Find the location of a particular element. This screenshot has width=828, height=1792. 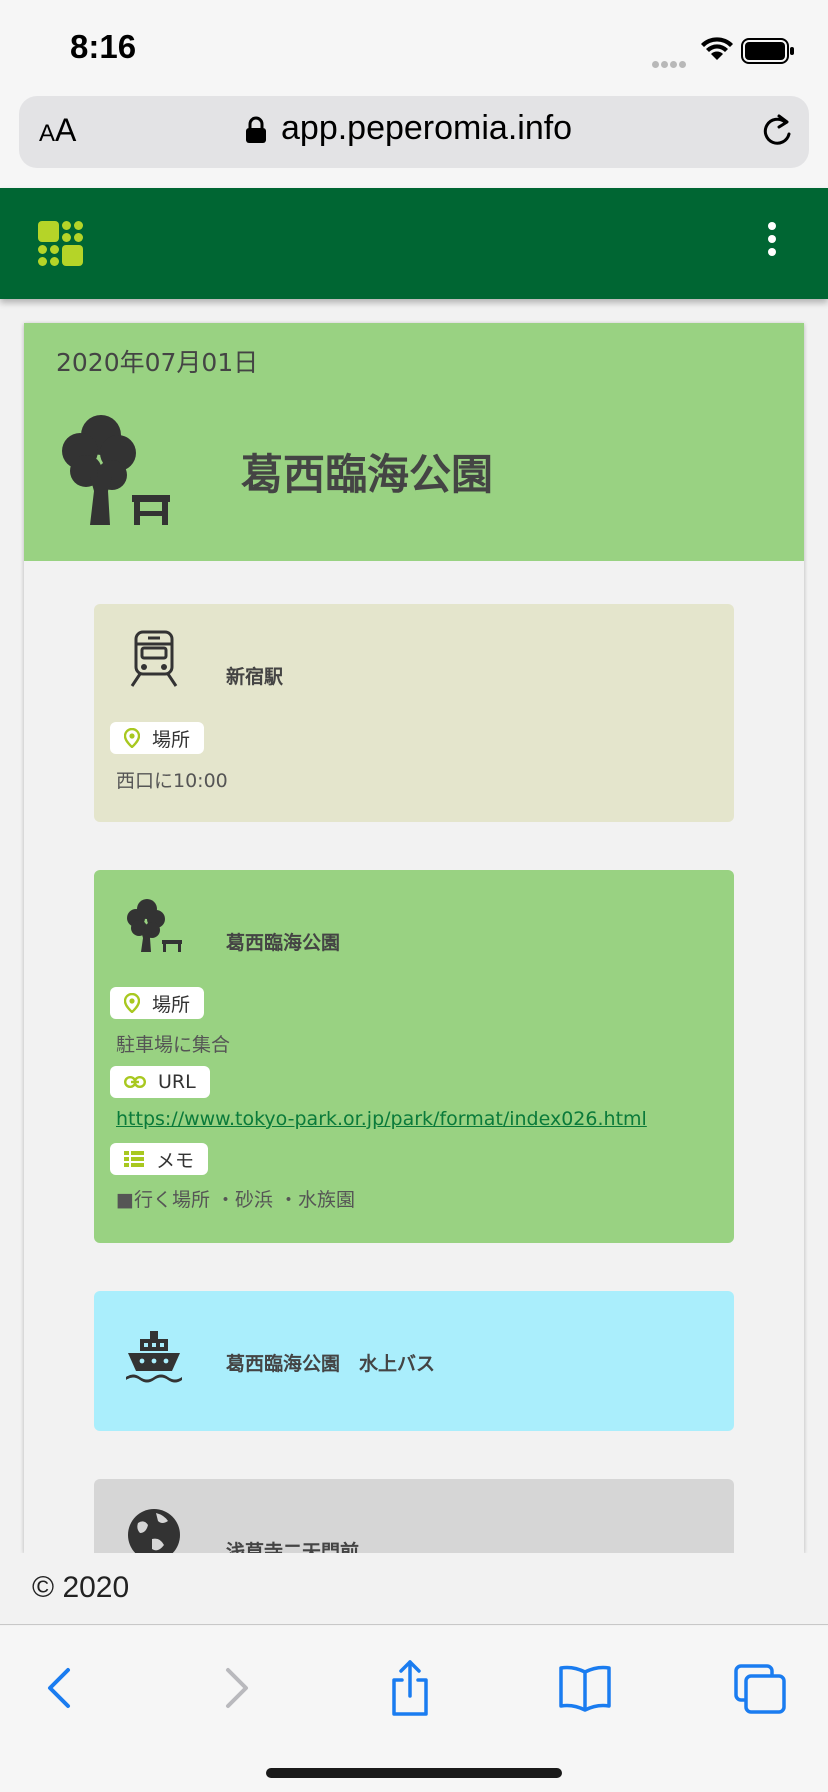

url-tag: URL is located at coordinates (160, 1082).